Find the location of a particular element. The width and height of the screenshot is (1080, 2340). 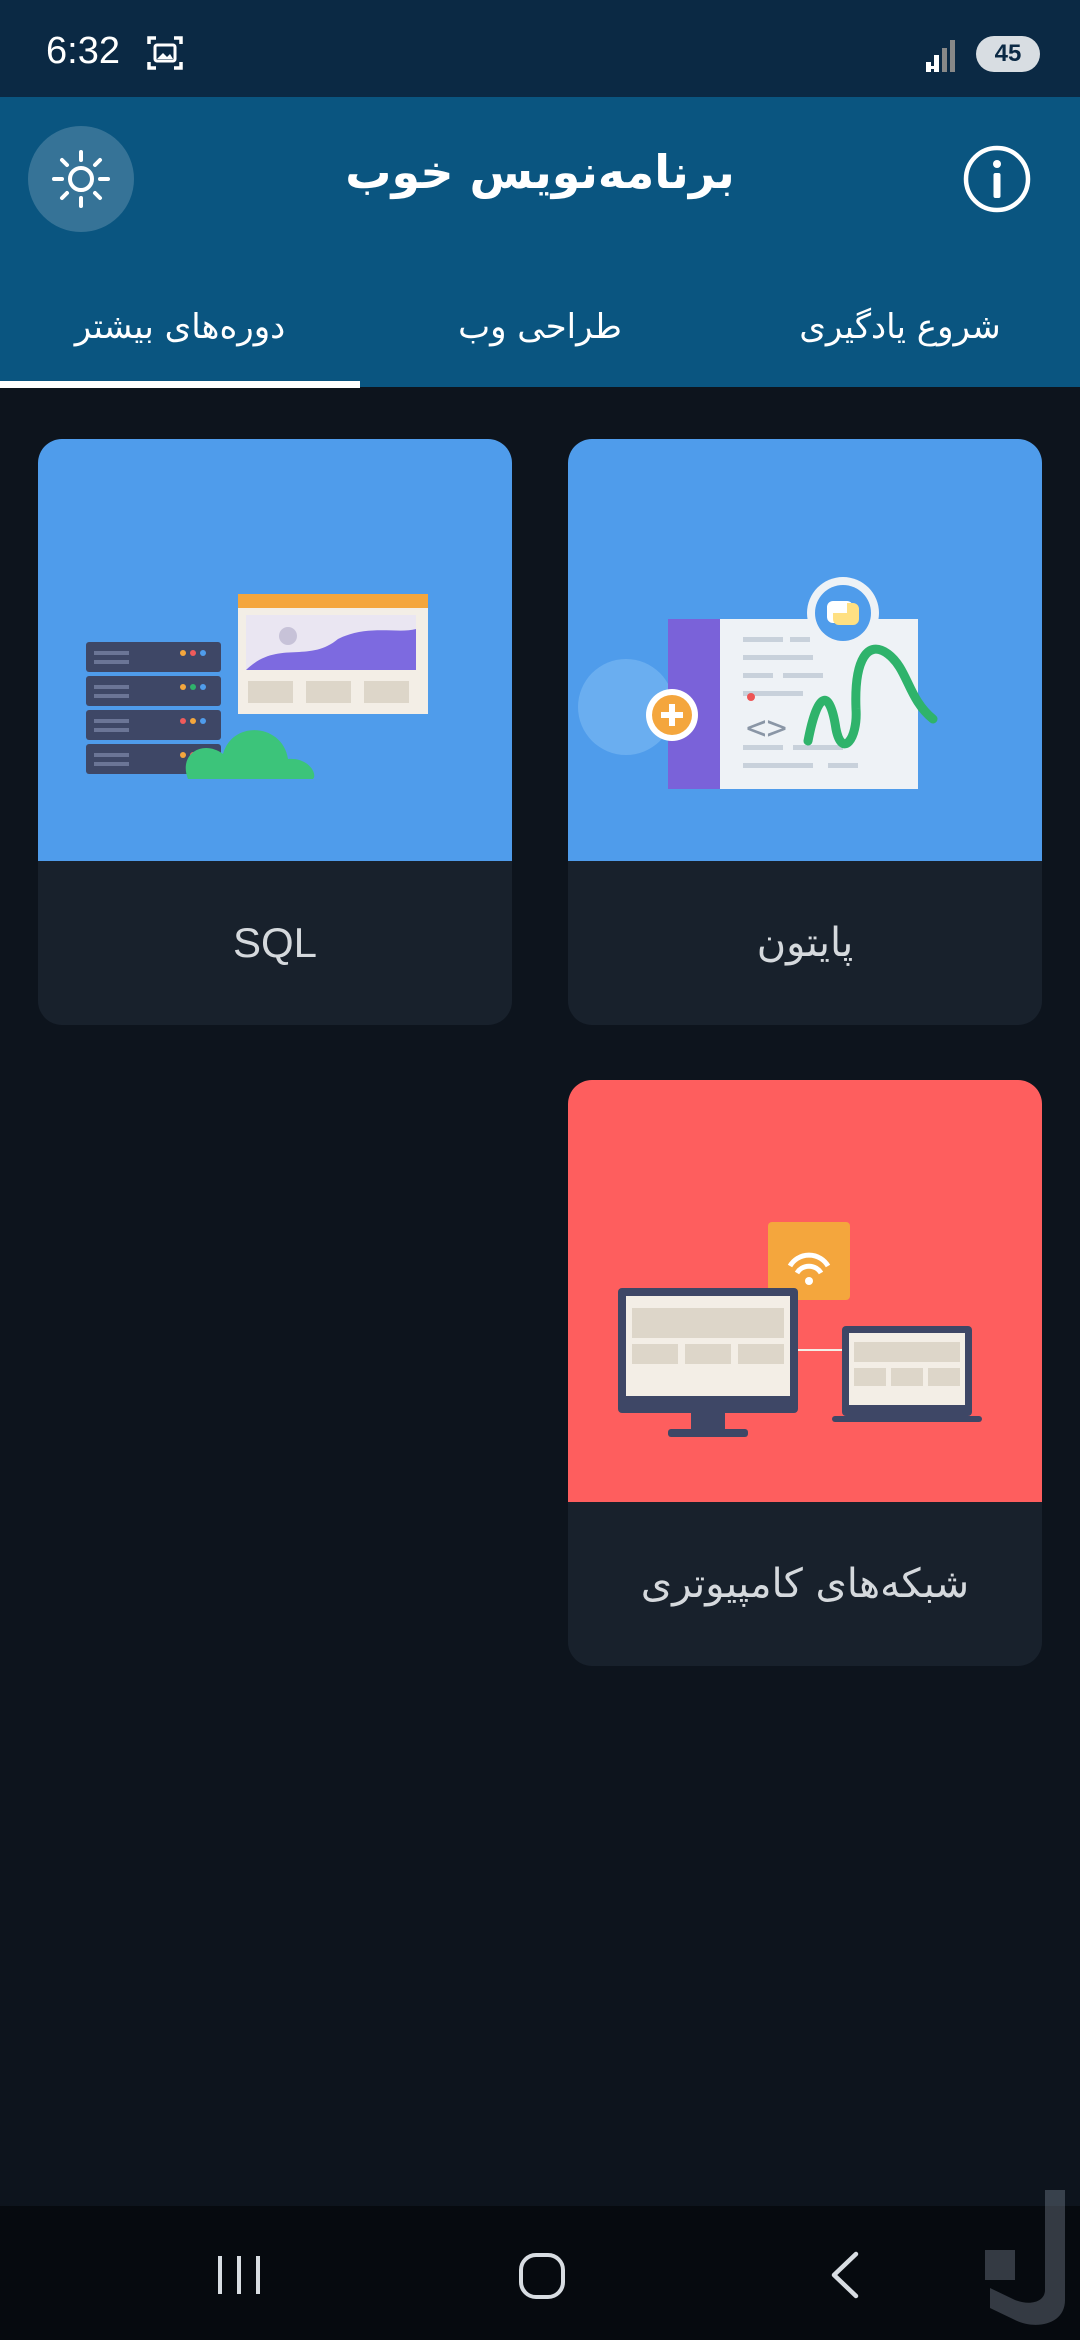

recent-apps-icon is located at coordinates (239, 2275).